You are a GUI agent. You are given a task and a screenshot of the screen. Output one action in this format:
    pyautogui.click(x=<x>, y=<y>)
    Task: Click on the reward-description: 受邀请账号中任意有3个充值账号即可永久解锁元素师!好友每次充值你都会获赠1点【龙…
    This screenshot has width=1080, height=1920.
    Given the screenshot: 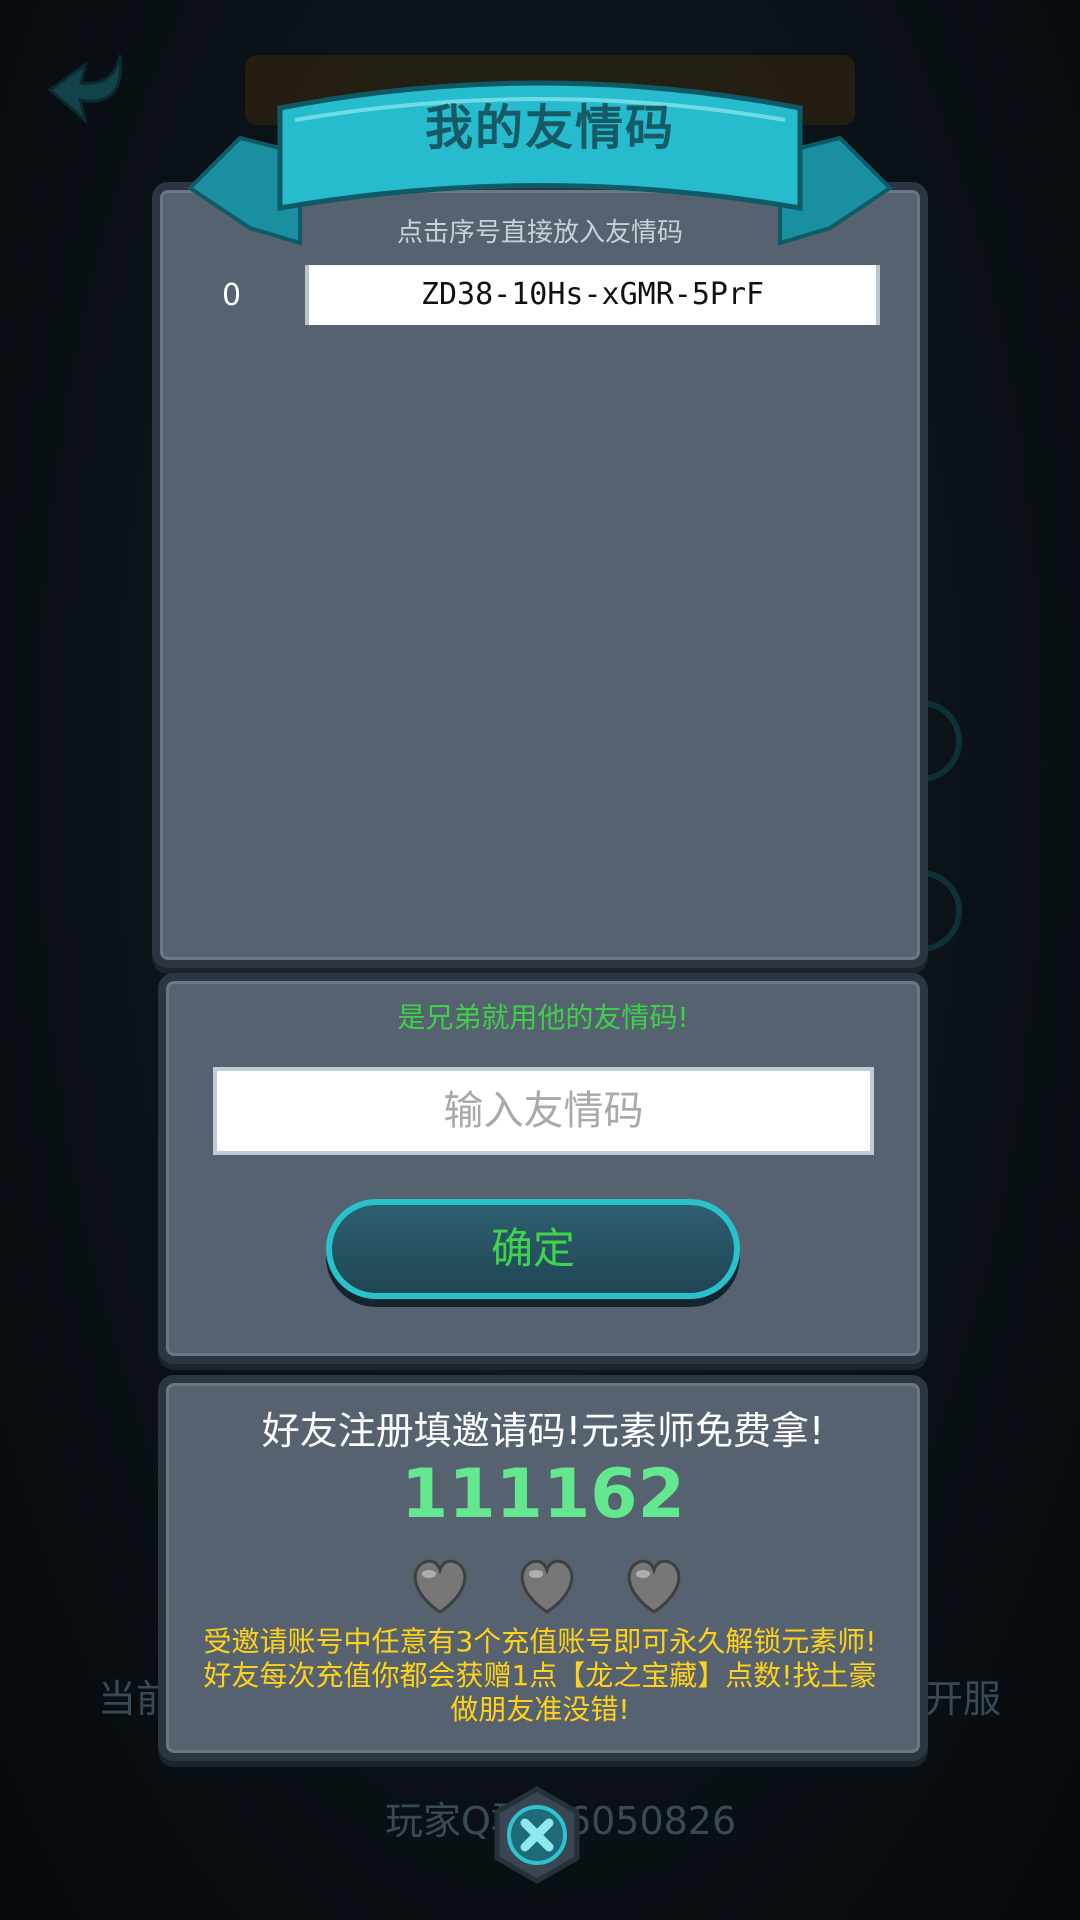 What is the action you would take?
    pyautogui.click(x=540, y=1675)
    